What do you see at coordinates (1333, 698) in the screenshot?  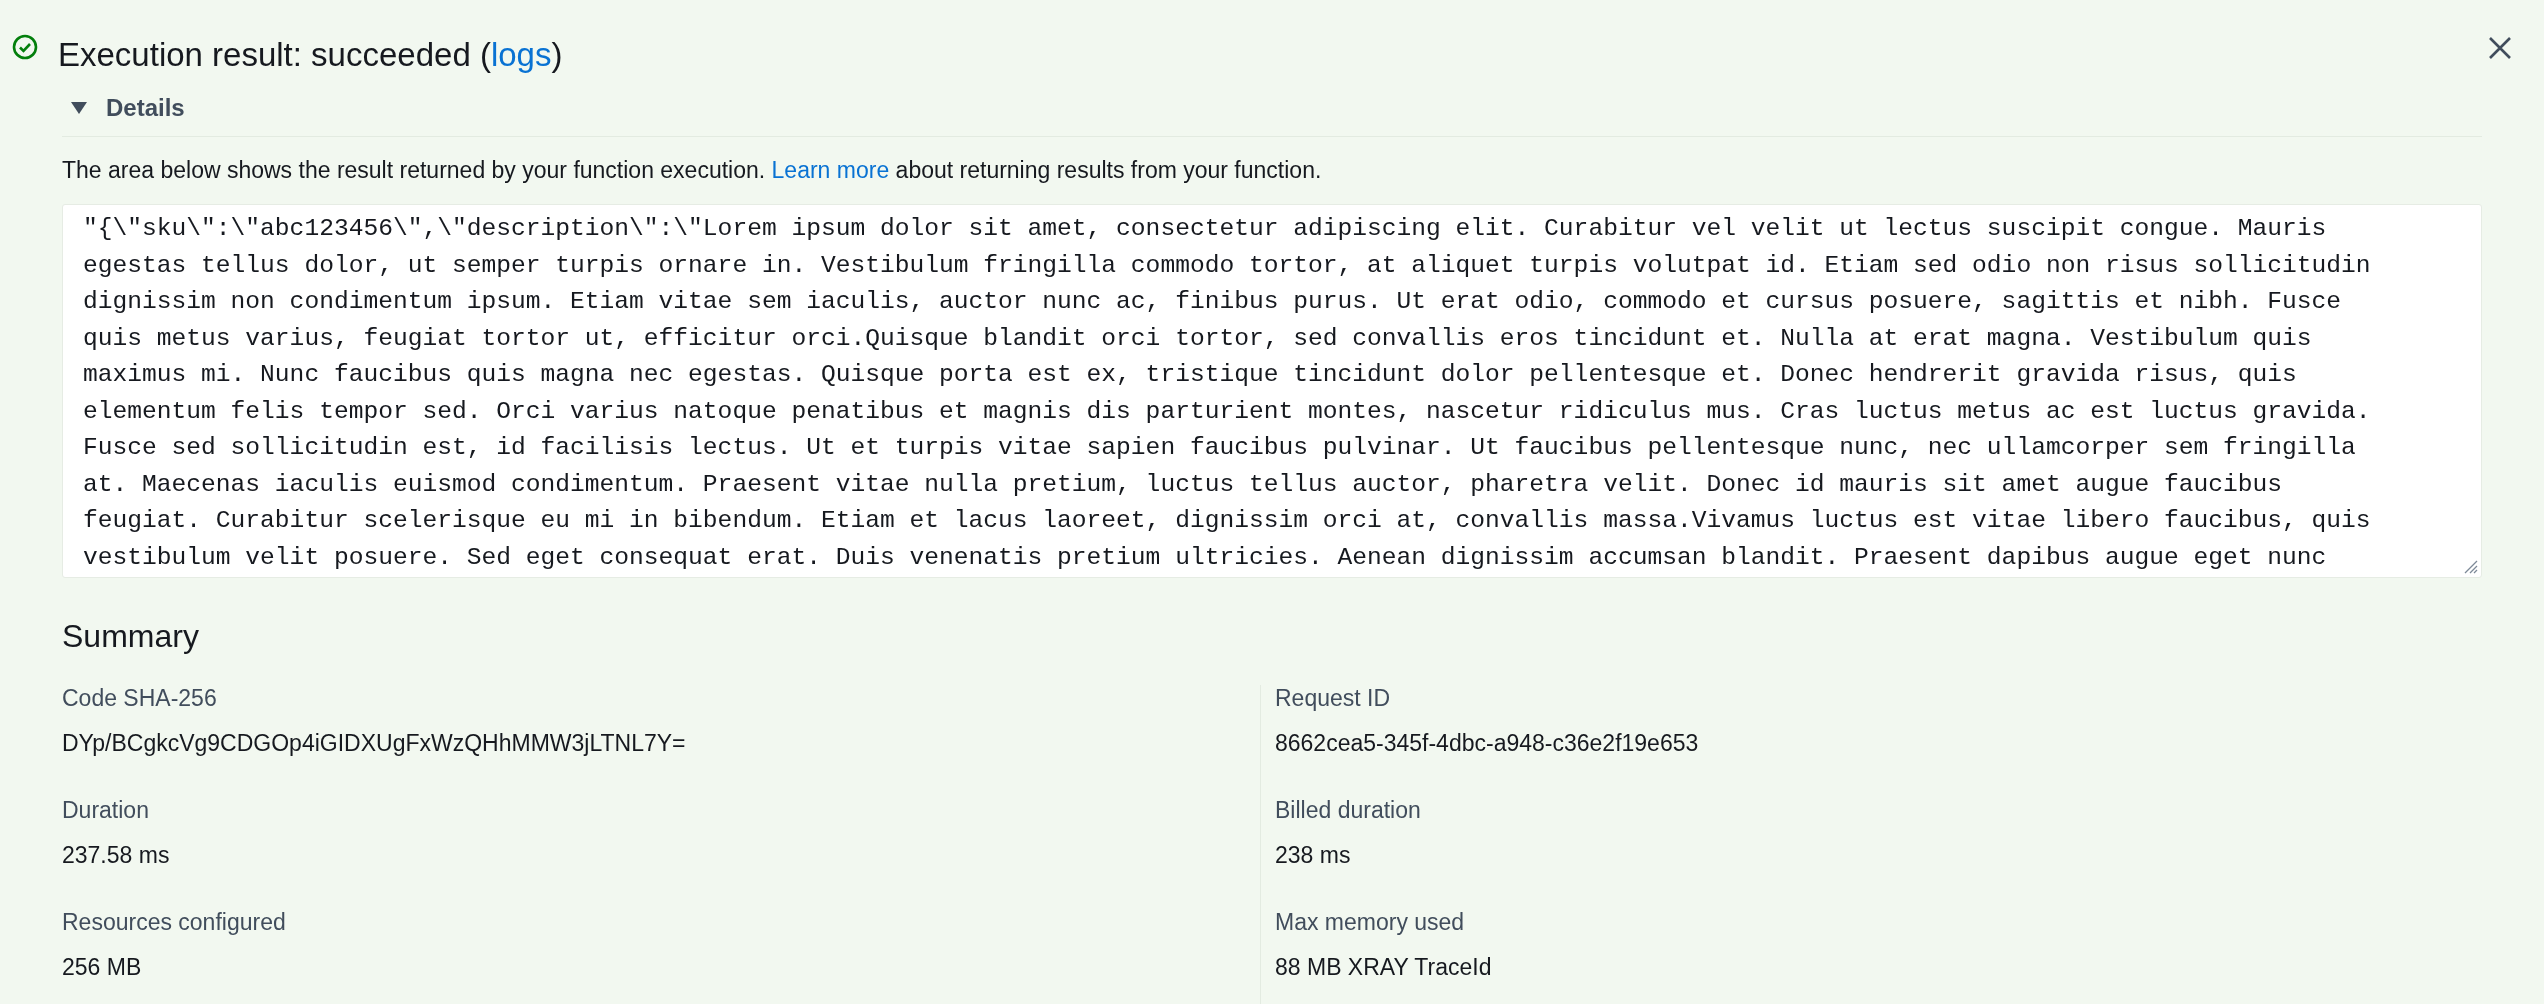 I see `field-label: Request ID` at bounding box center [1333, 698].